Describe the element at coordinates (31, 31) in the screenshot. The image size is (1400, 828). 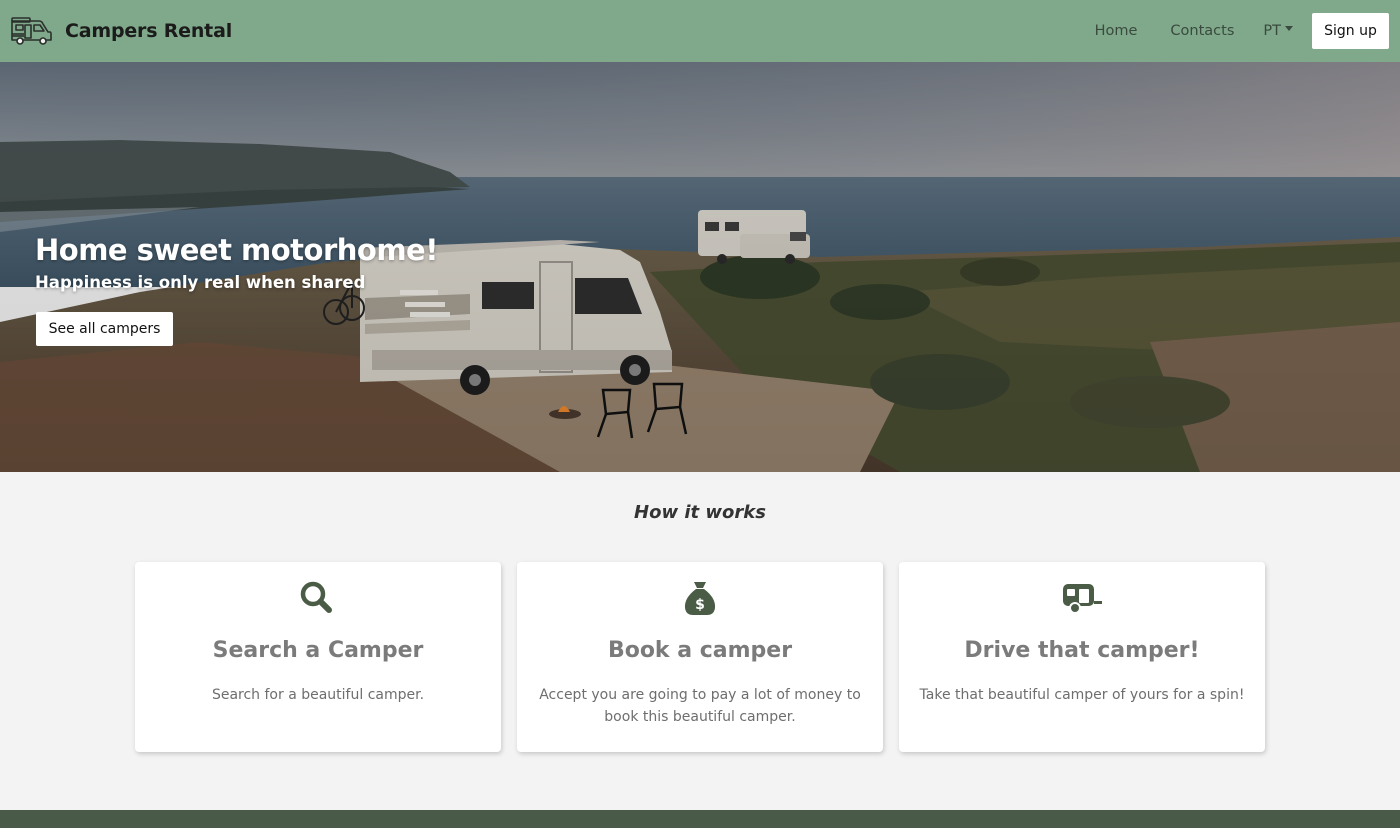
I see `campervan-icon` at that location.